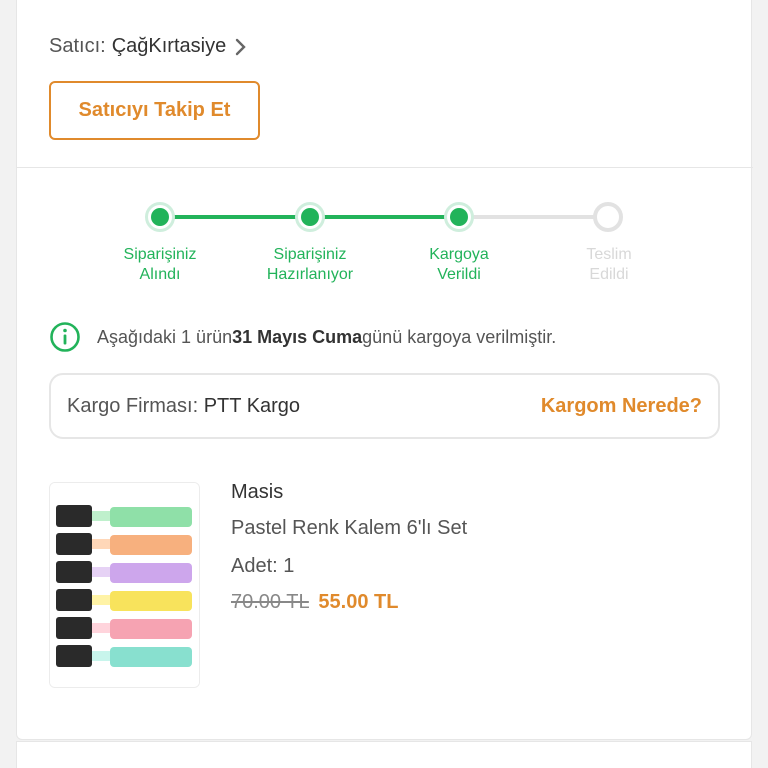 This screenshot has width=768, height=768. What do you see at coordinates (384, 754) in the screenshot?
I see `next-card` at bounding box center [384, 754].